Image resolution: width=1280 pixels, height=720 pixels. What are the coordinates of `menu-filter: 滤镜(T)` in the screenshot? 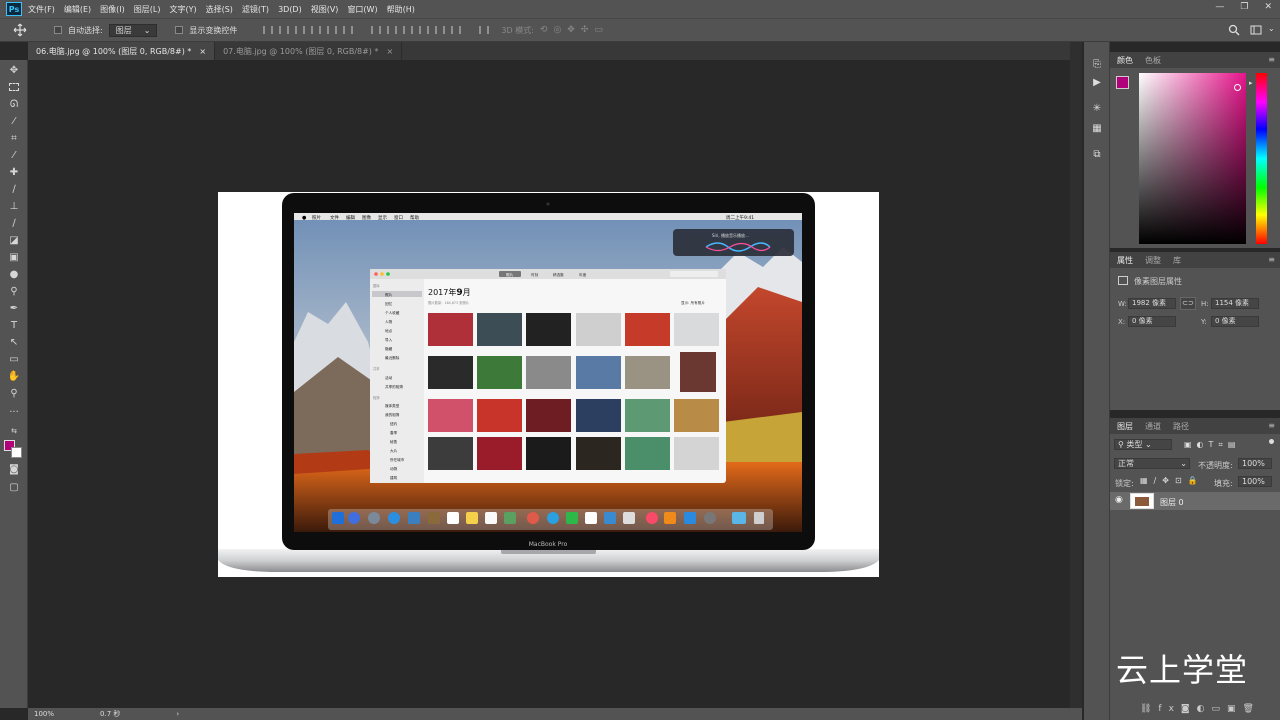 It's located at (255, 9).